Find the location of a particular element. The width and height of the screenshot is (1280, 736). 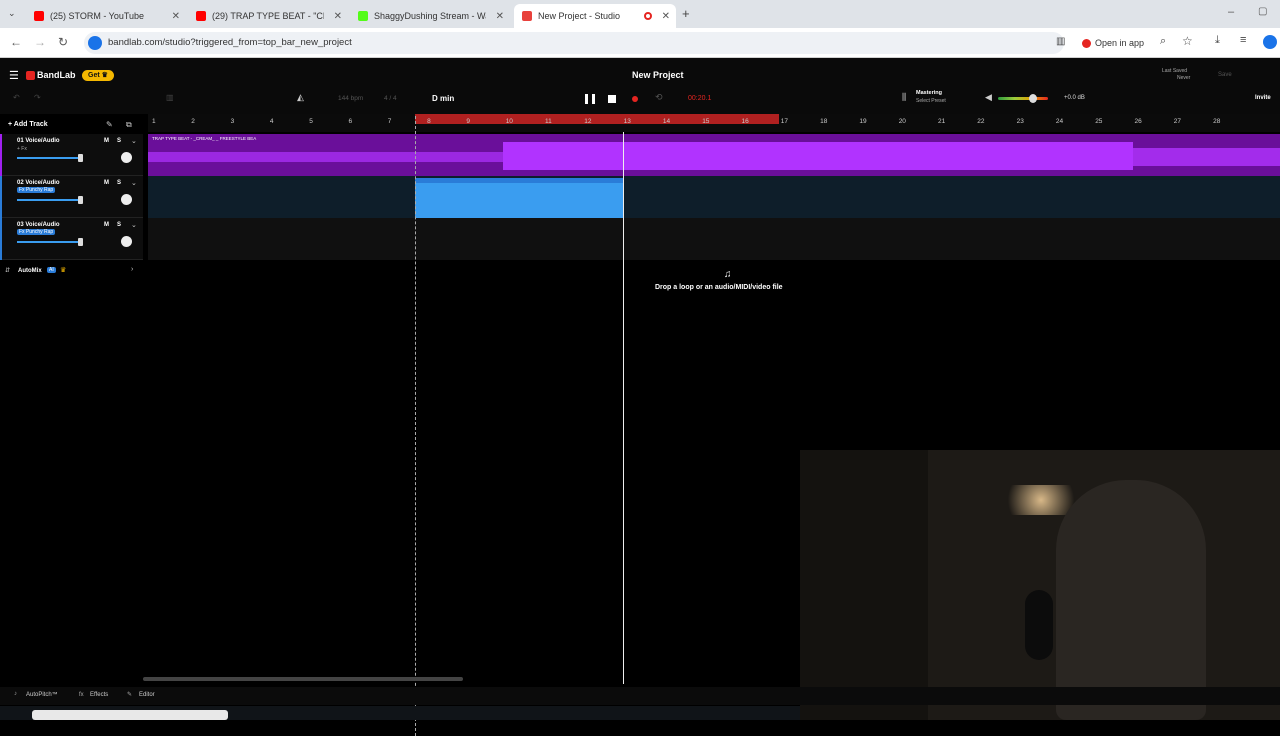

ruler-tick: 1 is located at coordinates (154, 121).